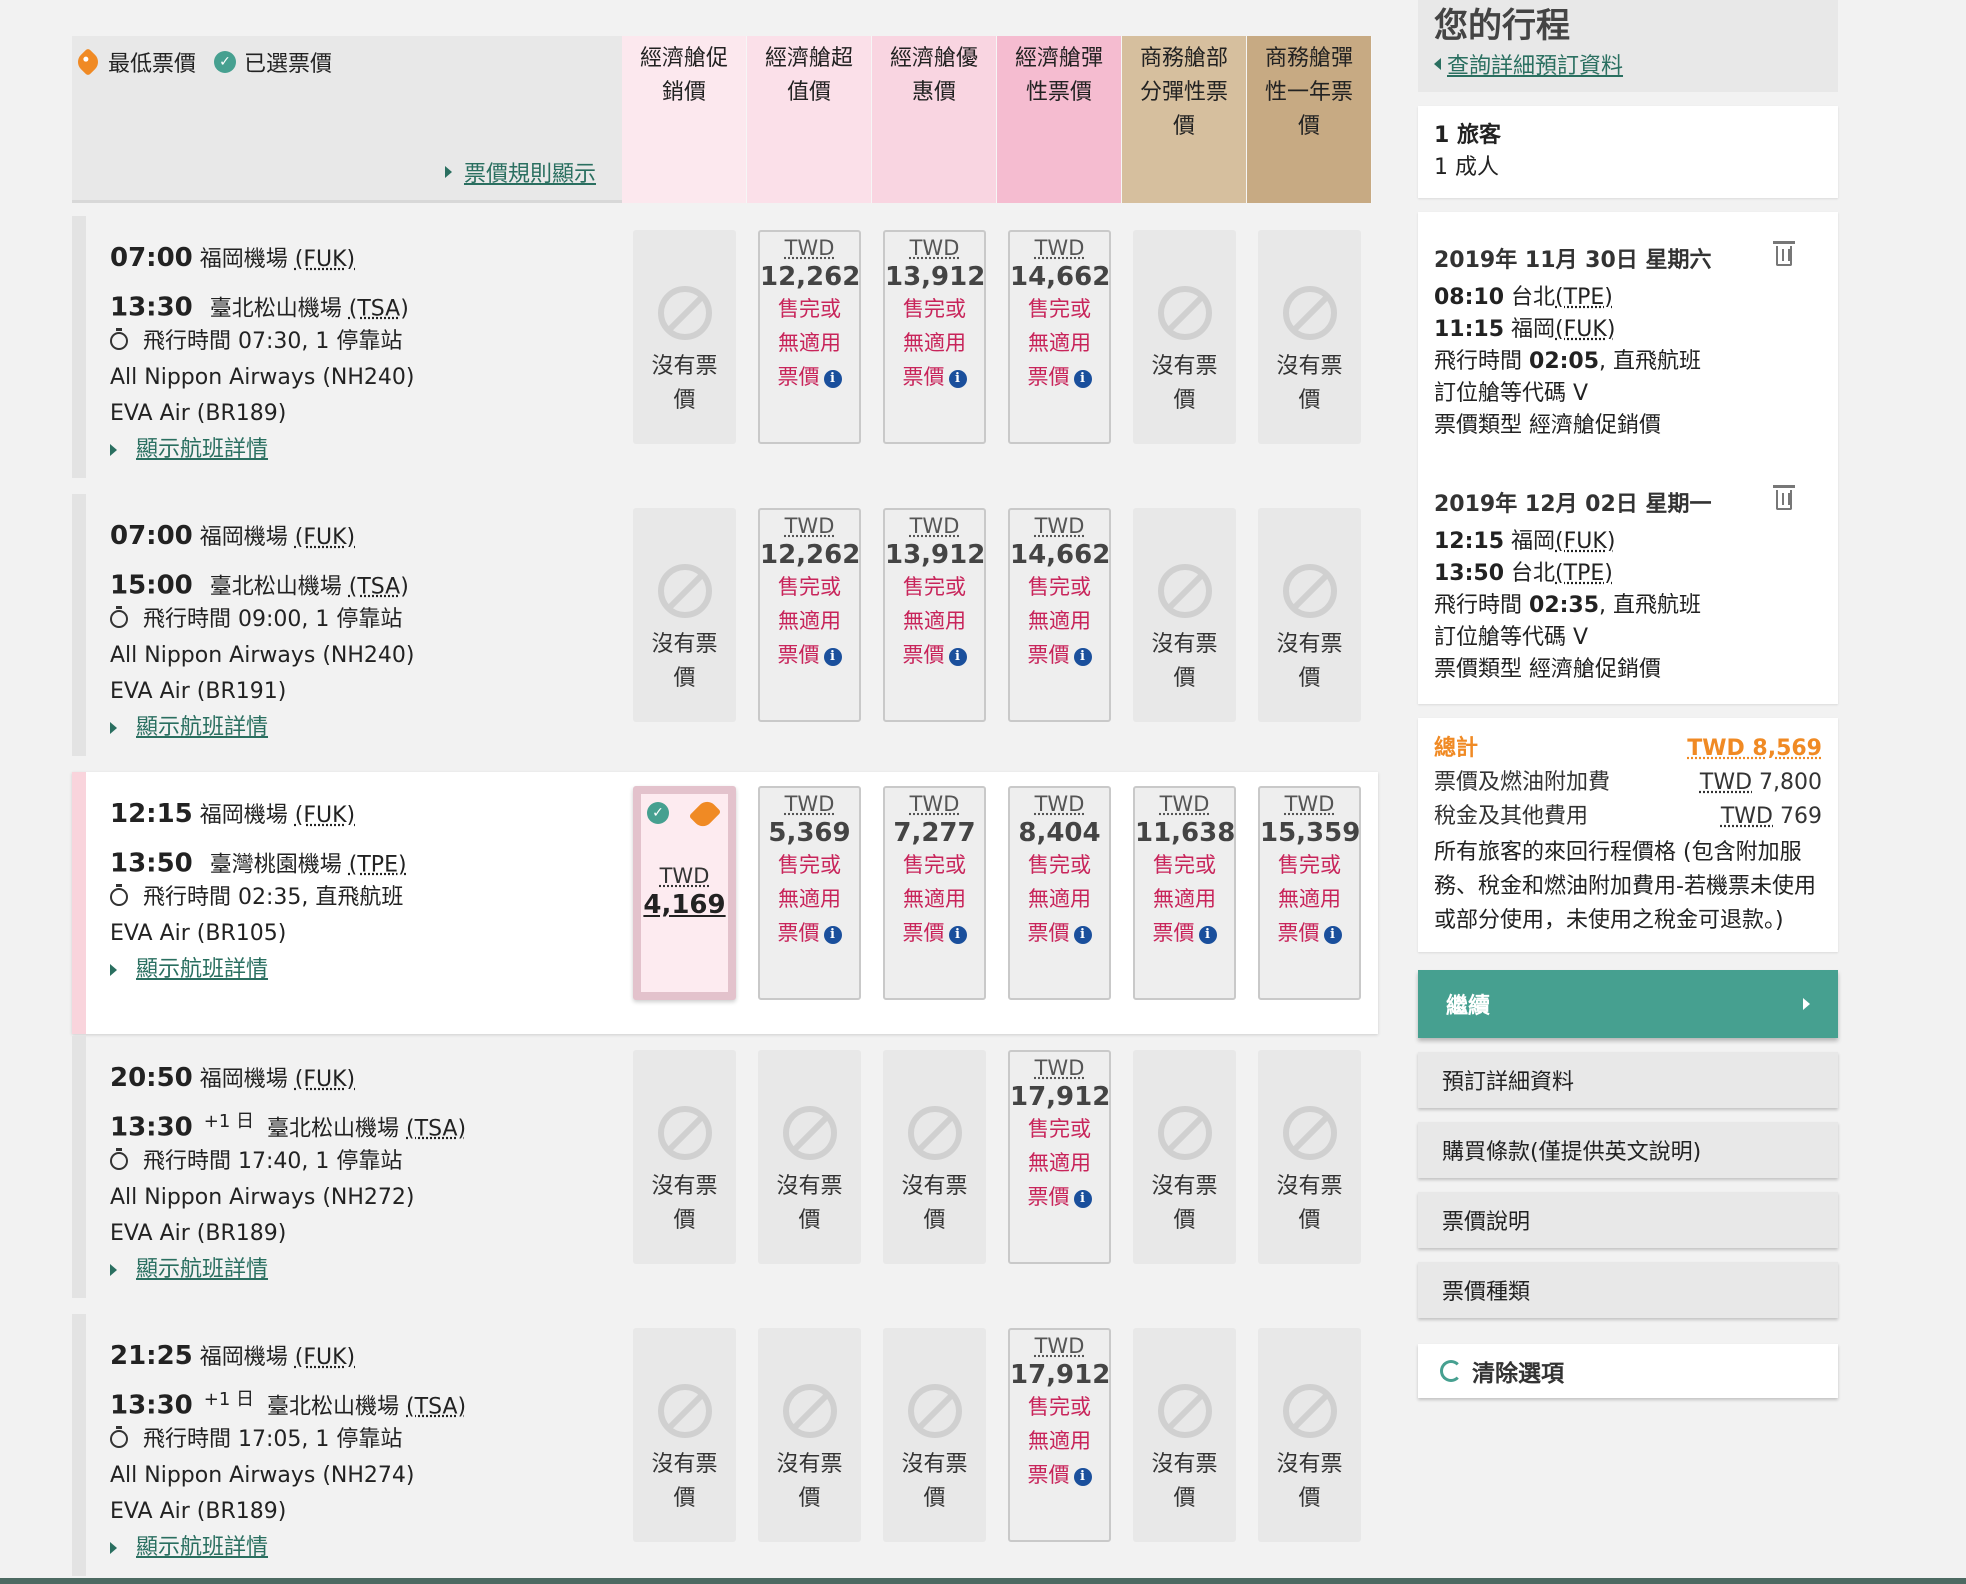  What do you see at coordinates (1547, 425) in the screenshot?
I see `segment-fare-type: 票價類型 經濟艙促銷價` at bounding box center [1547, 425].